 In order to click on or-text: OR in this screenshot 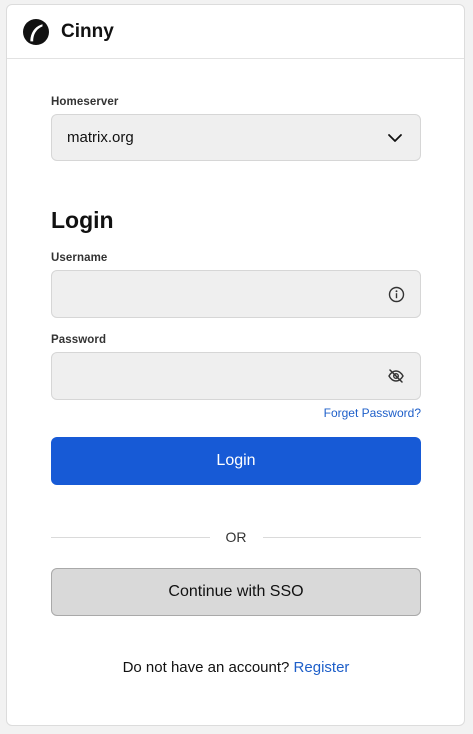, I will do `click(236, 537)`.